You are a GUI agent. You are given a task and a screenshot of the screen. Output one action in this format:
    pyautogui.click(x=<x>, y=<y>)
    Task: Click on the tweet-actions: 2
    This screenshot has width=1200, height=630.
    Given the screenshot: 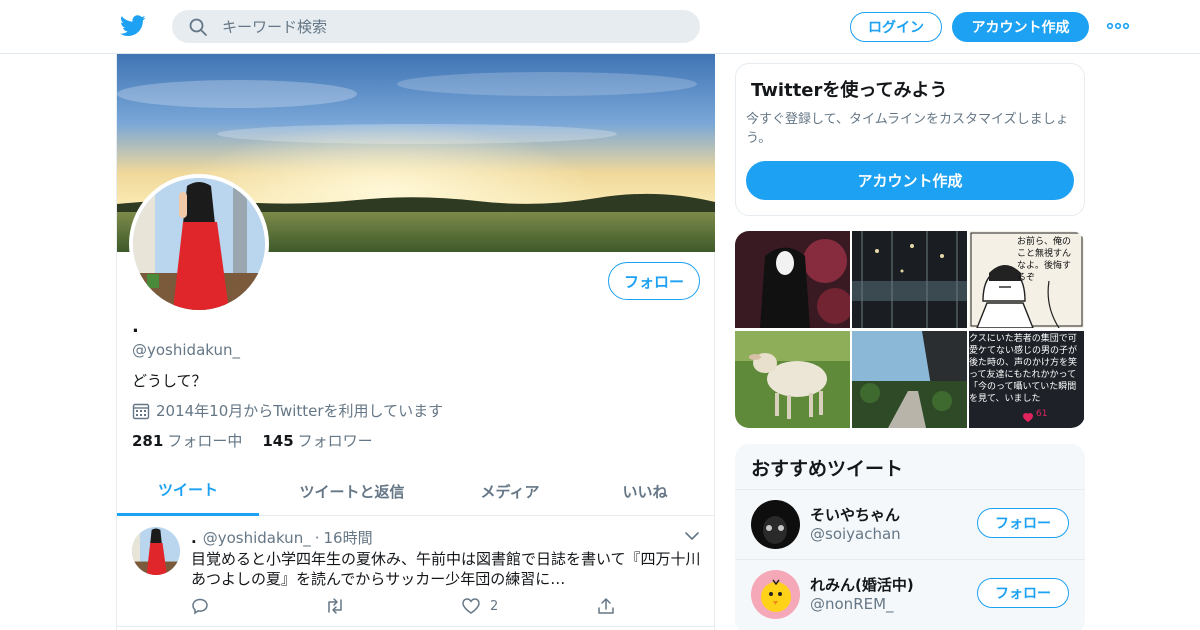 What is the action you would take?
    pyautogui.click(x=411, y=607)
    